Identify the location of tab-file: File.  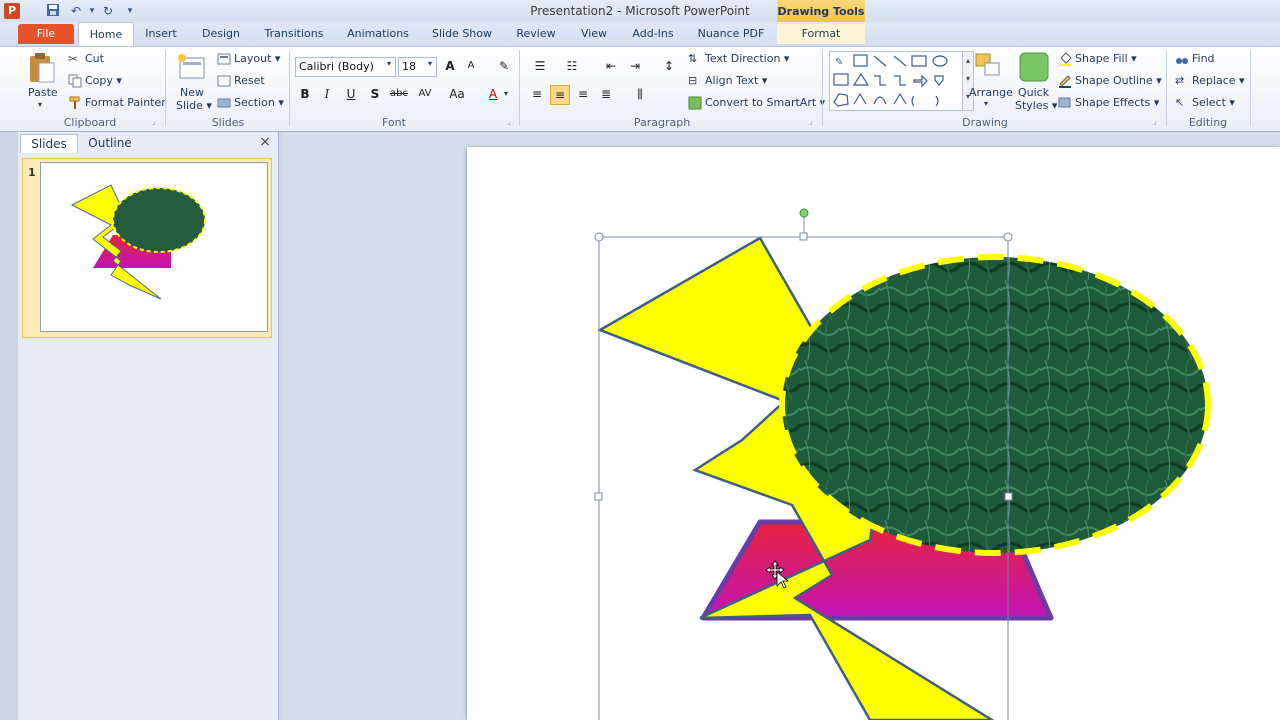
(46, 34).